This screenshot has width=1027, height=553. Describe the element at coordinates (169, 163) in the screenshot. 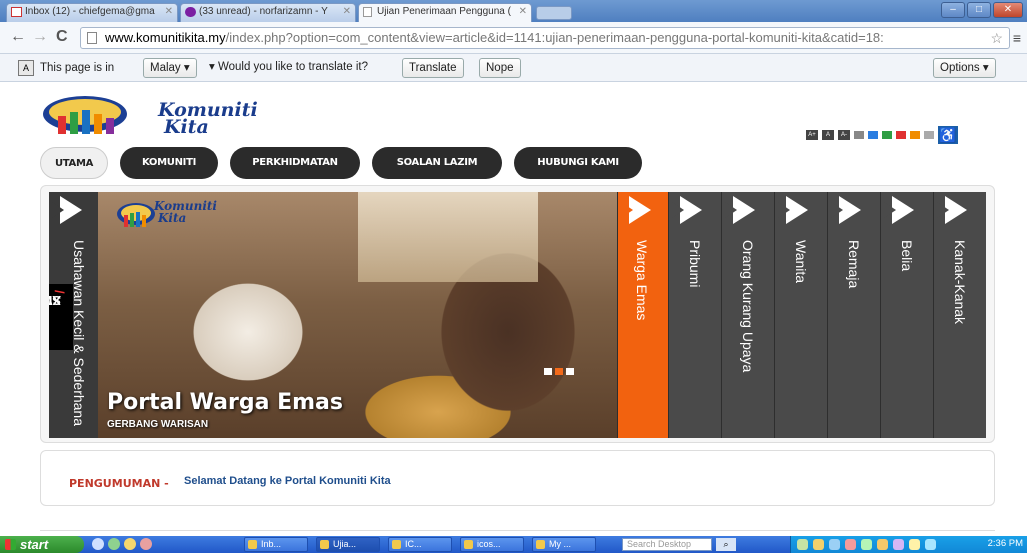

I see `nav-komuniti: KOMUNITI` at that location.